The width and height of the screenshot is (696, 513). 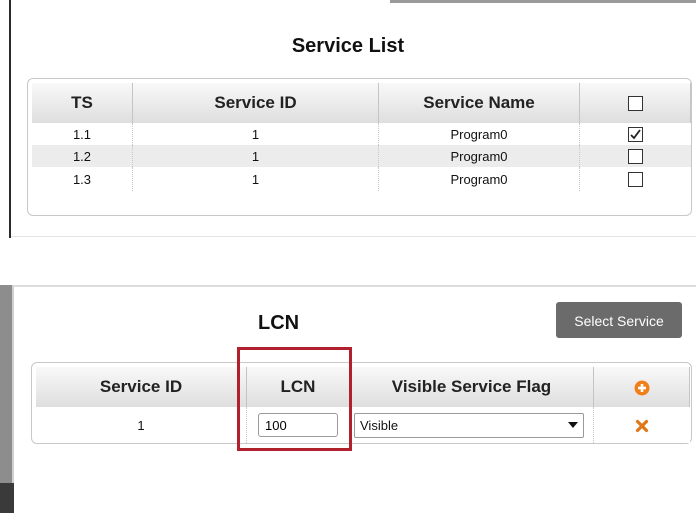 I want to click on column-header-visible-service-flag: Visible Service Flag, so click(x=471, y=387).